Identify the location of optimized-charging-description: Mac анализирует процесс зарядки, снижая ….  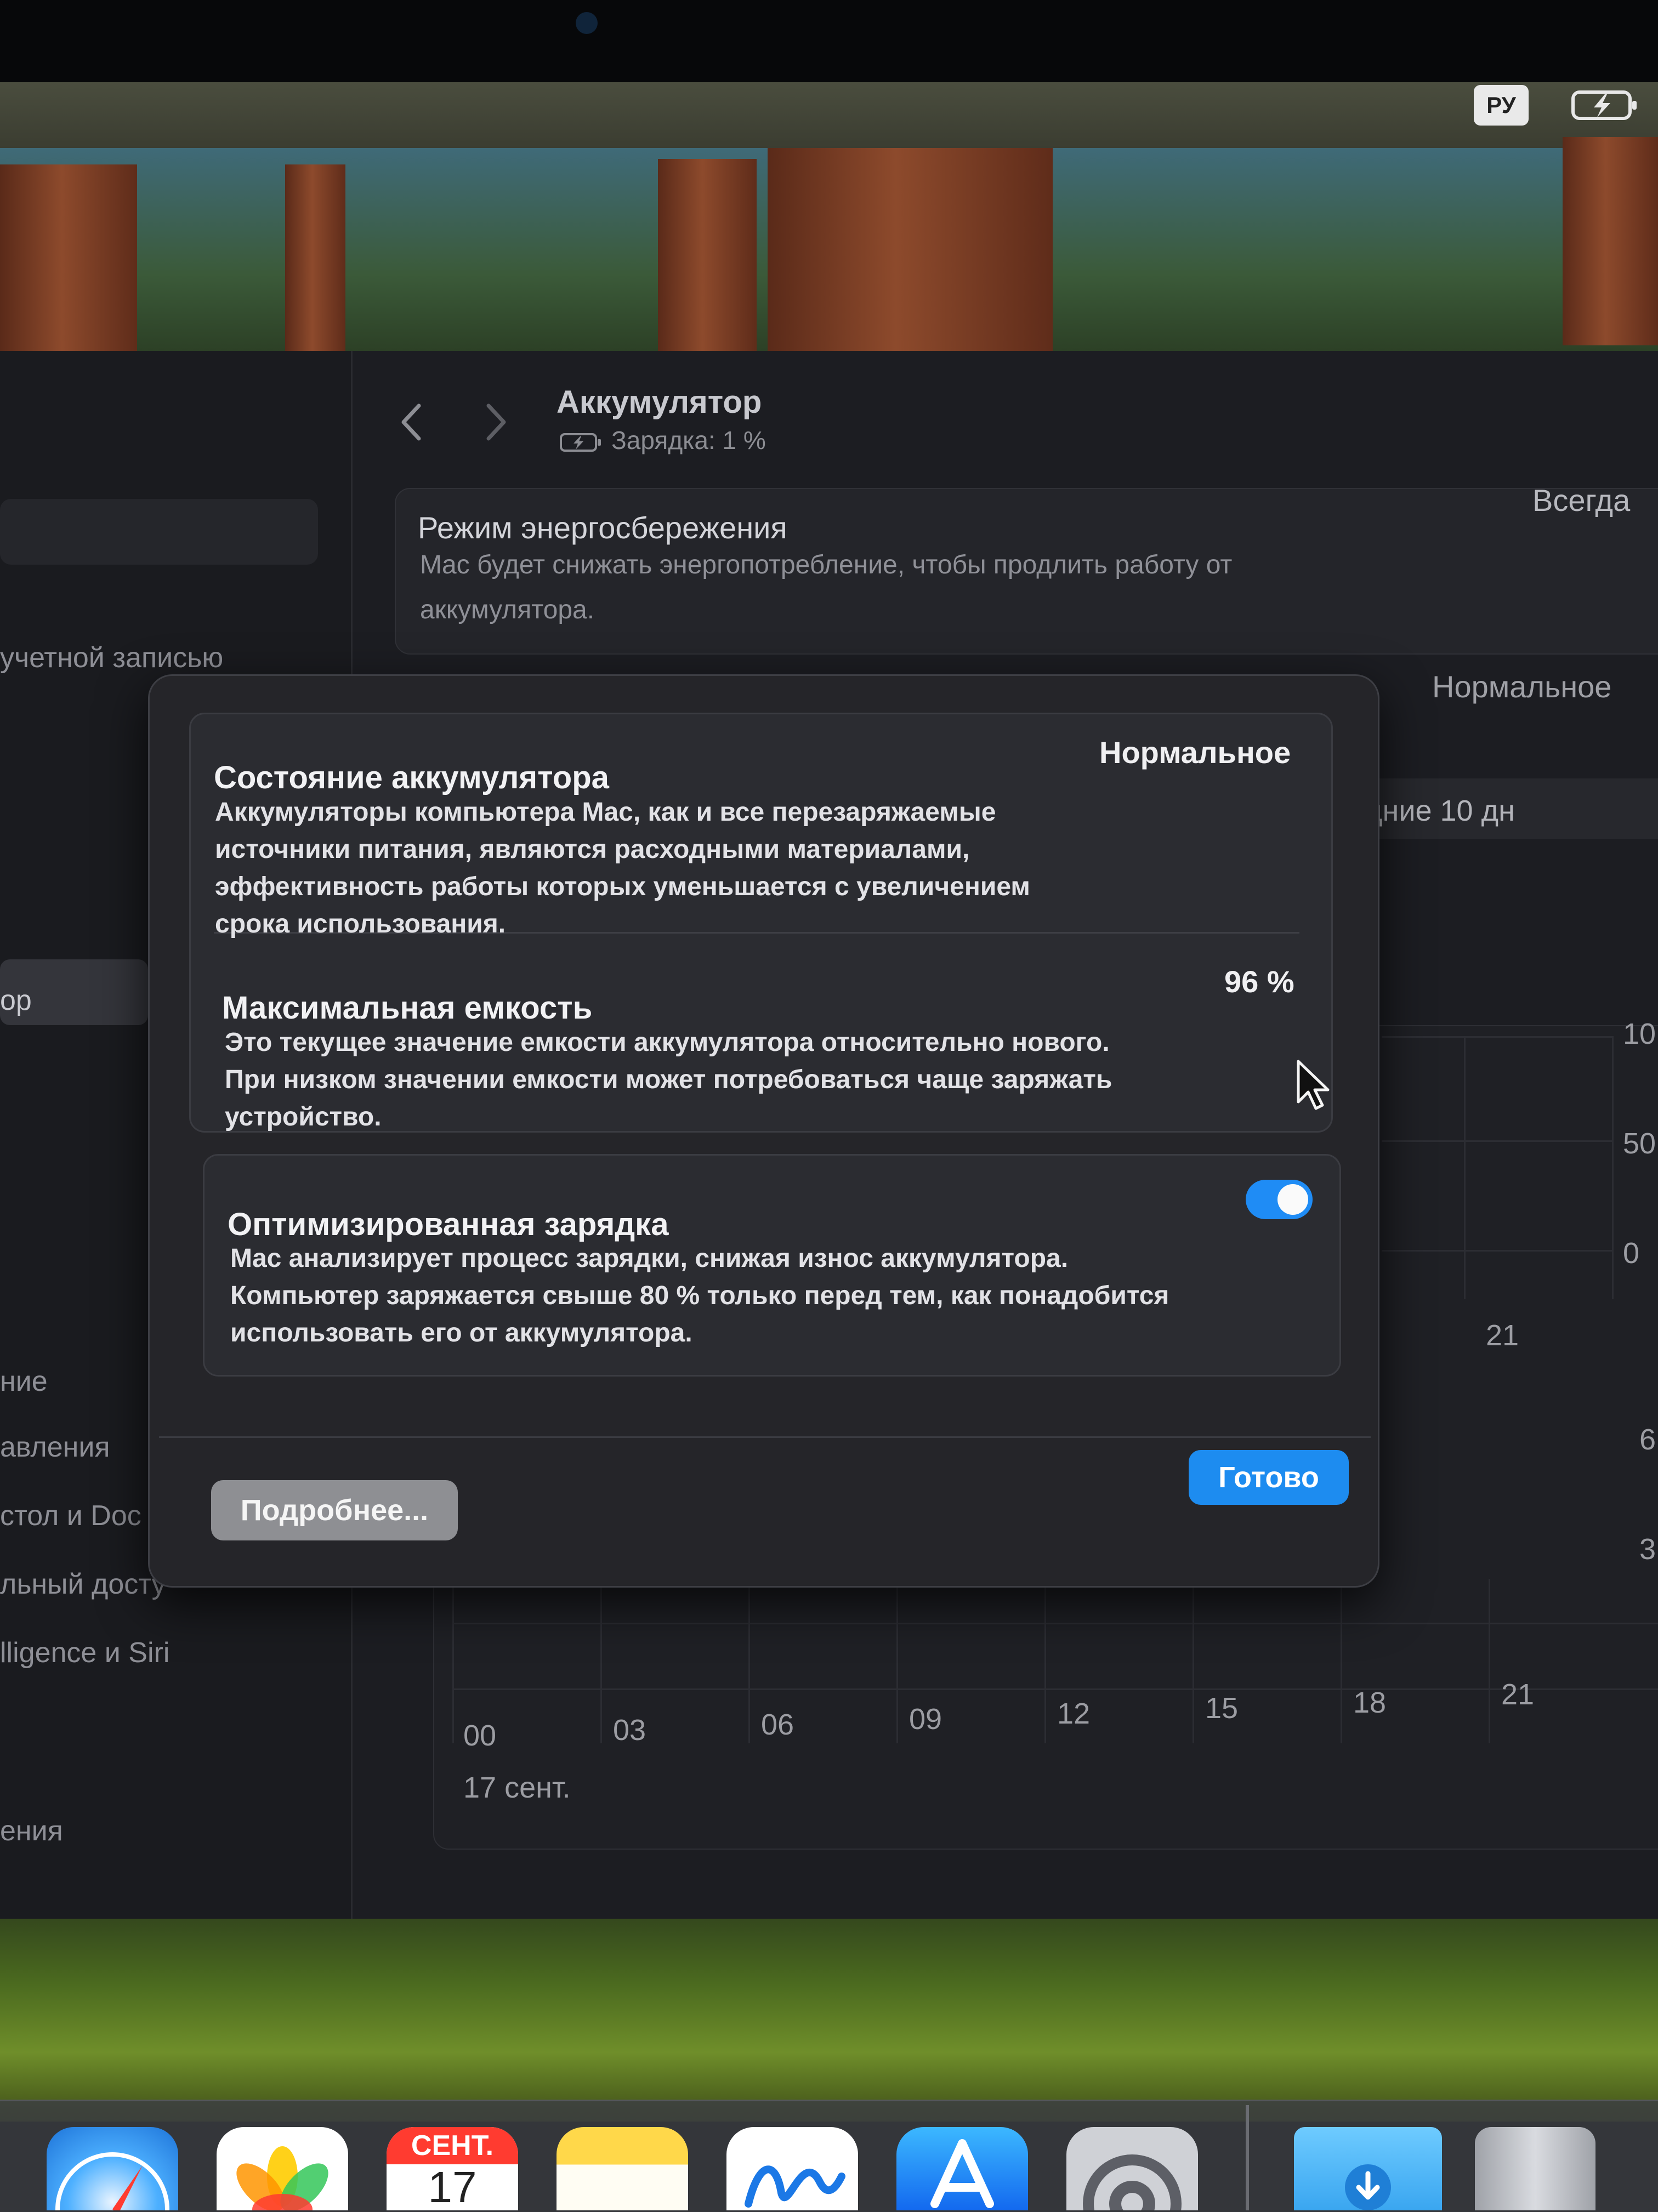
(745, 1296).